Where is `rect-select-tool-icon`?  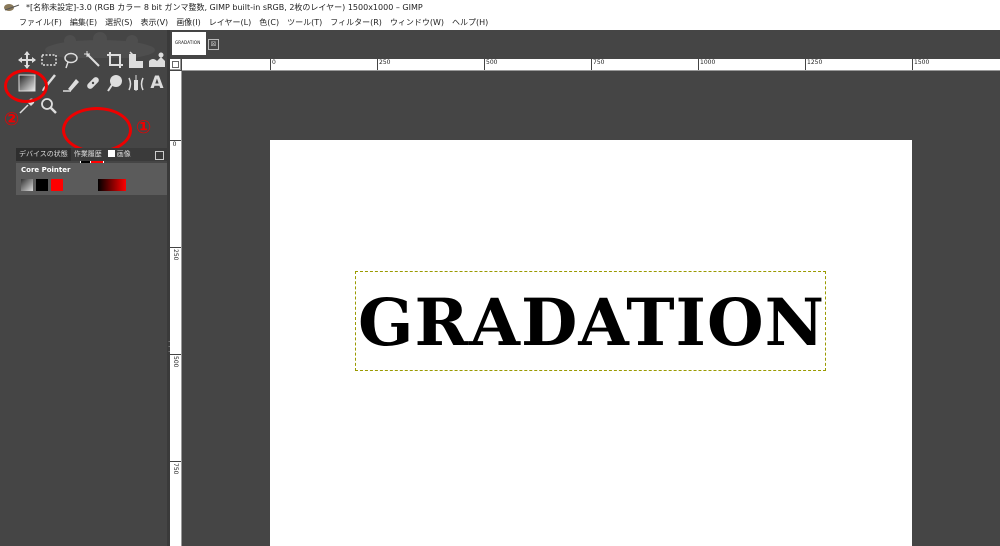
rect-select-tool-icon is located at coordinates (49, 60).